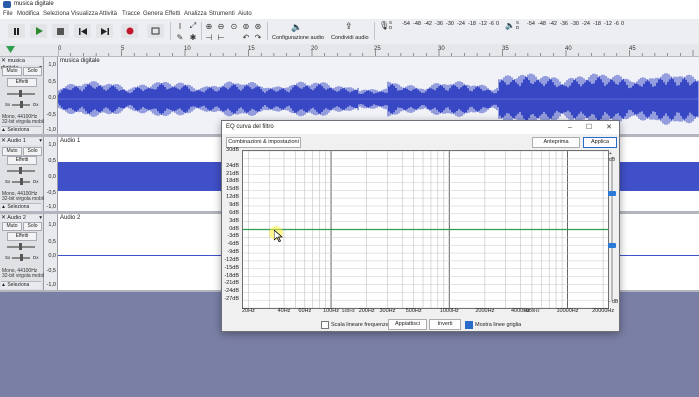  I want to click on show-grid-box, so click(469, 325).